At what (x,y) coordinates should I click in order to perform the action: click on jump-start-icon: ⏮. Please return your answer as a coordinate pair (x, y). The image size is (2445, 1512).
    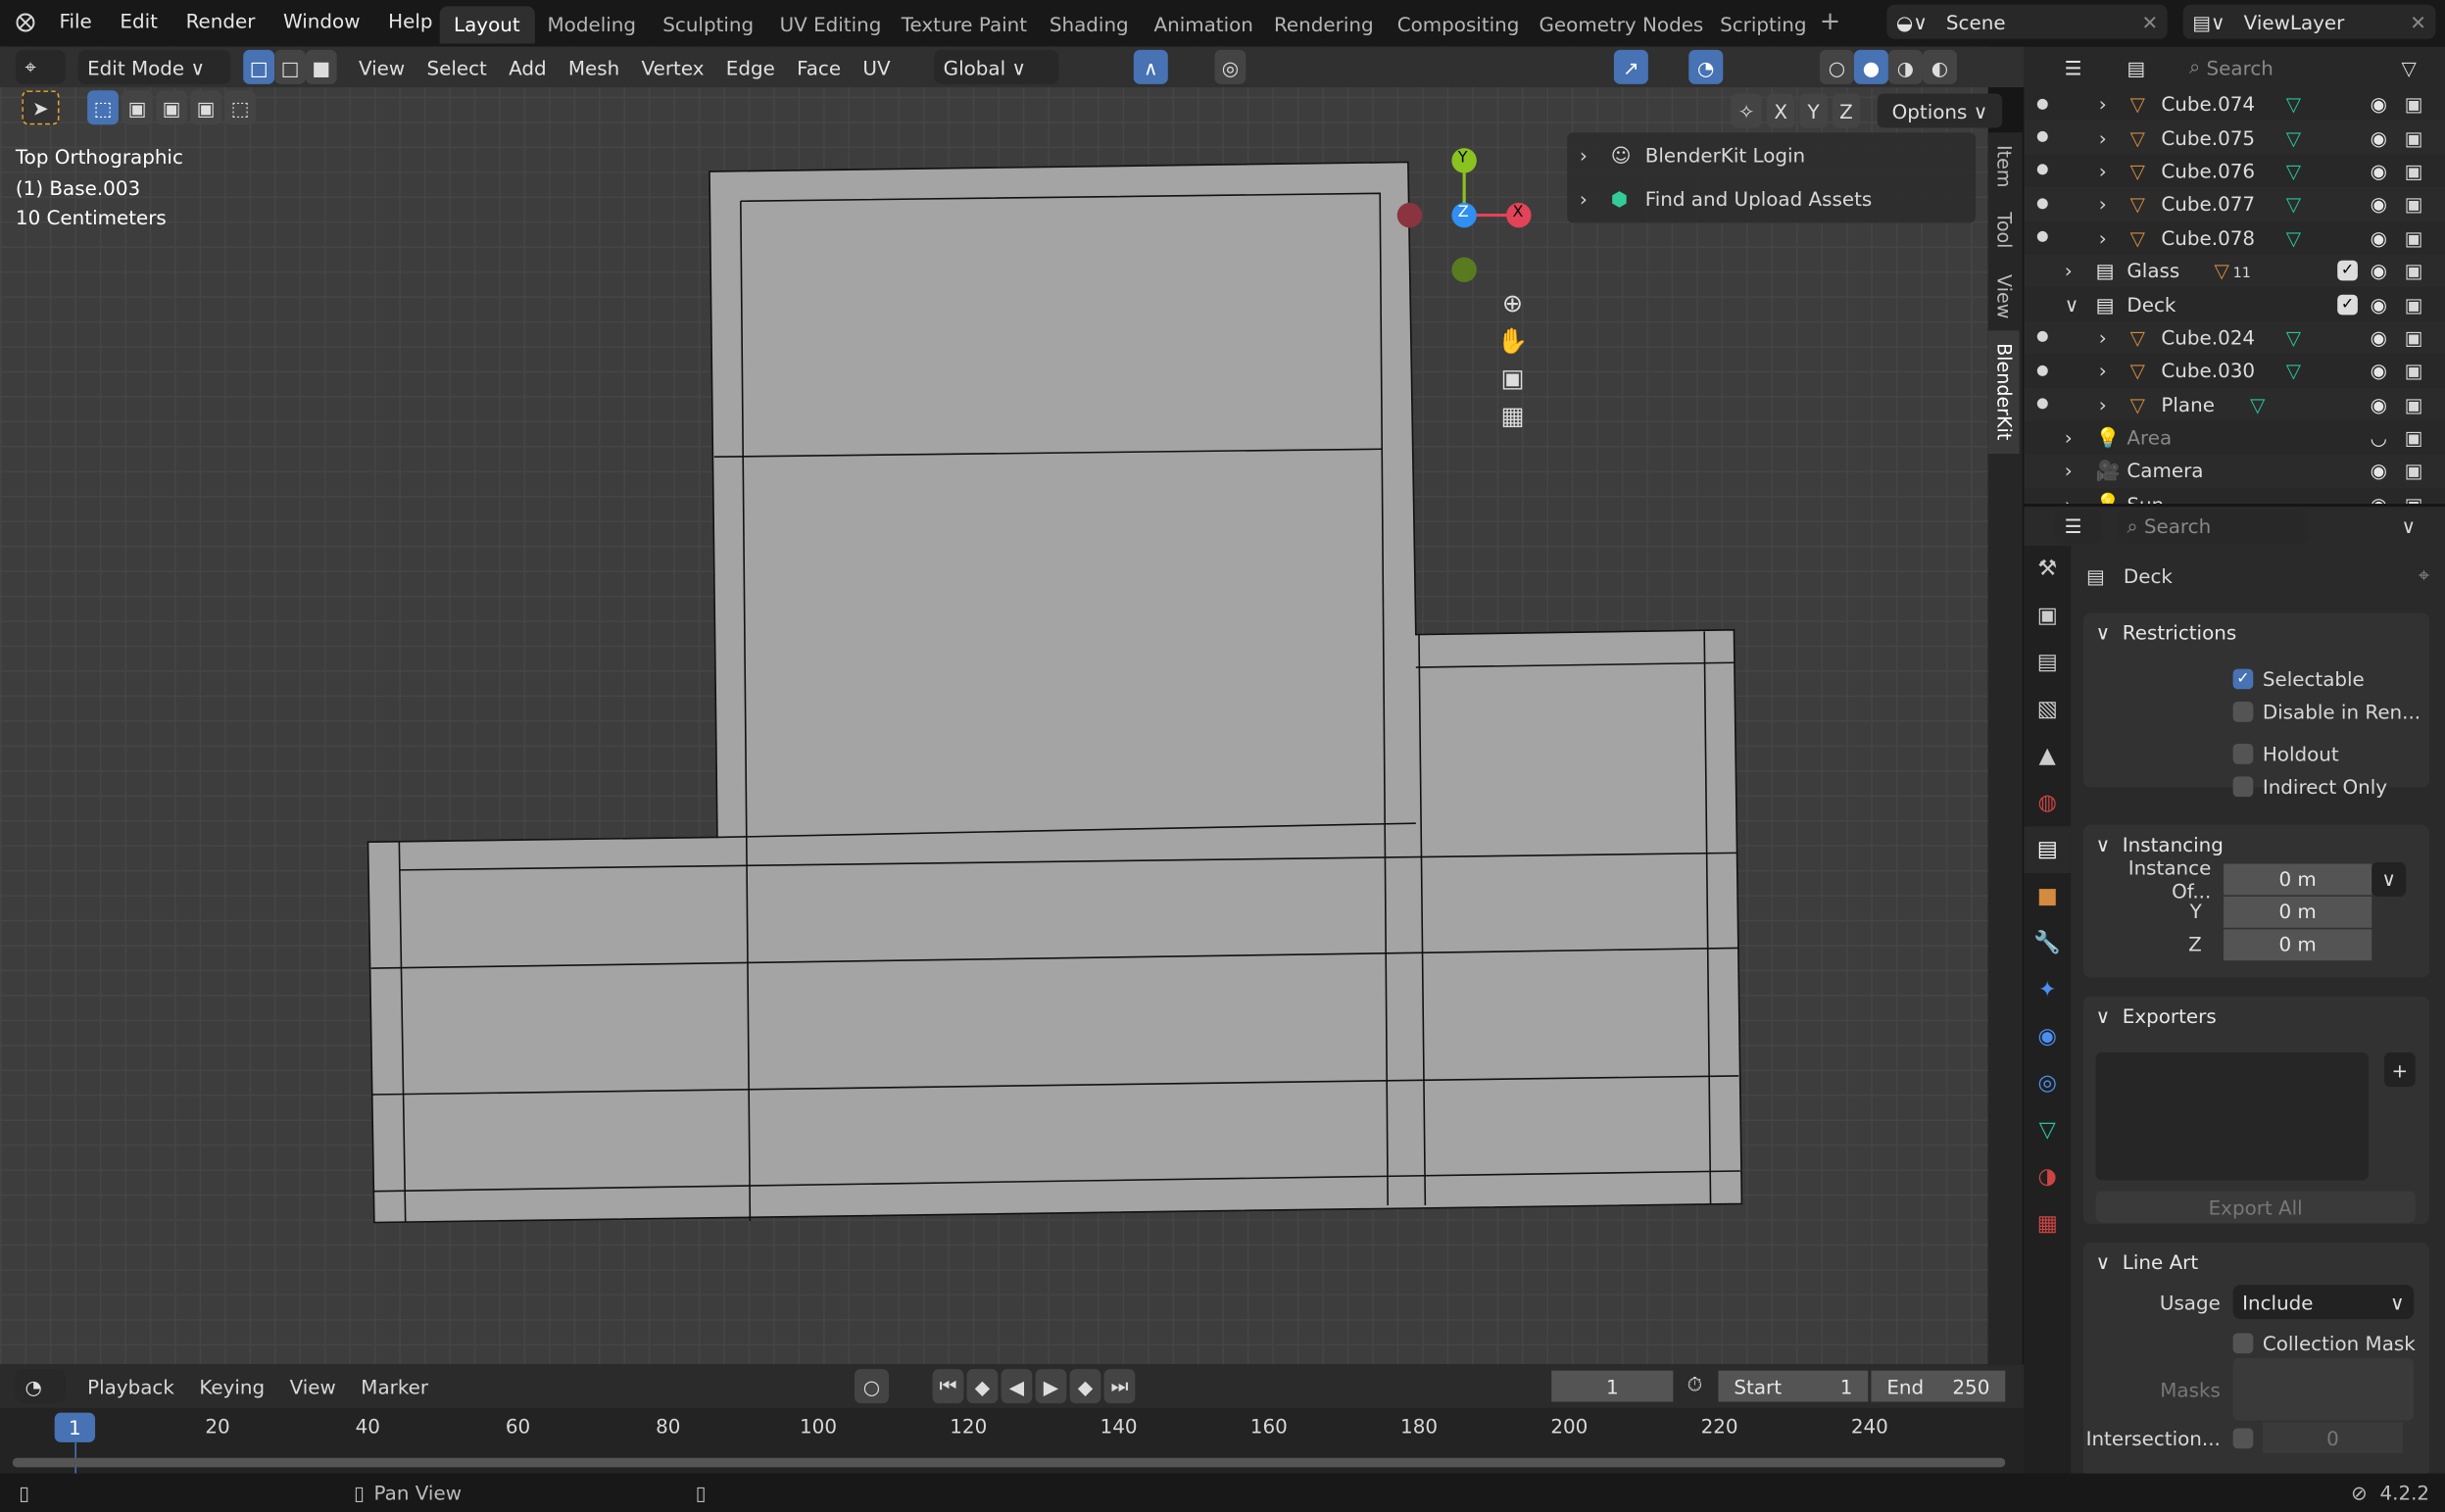
    Looking at the image, I should click on (948, 1386).